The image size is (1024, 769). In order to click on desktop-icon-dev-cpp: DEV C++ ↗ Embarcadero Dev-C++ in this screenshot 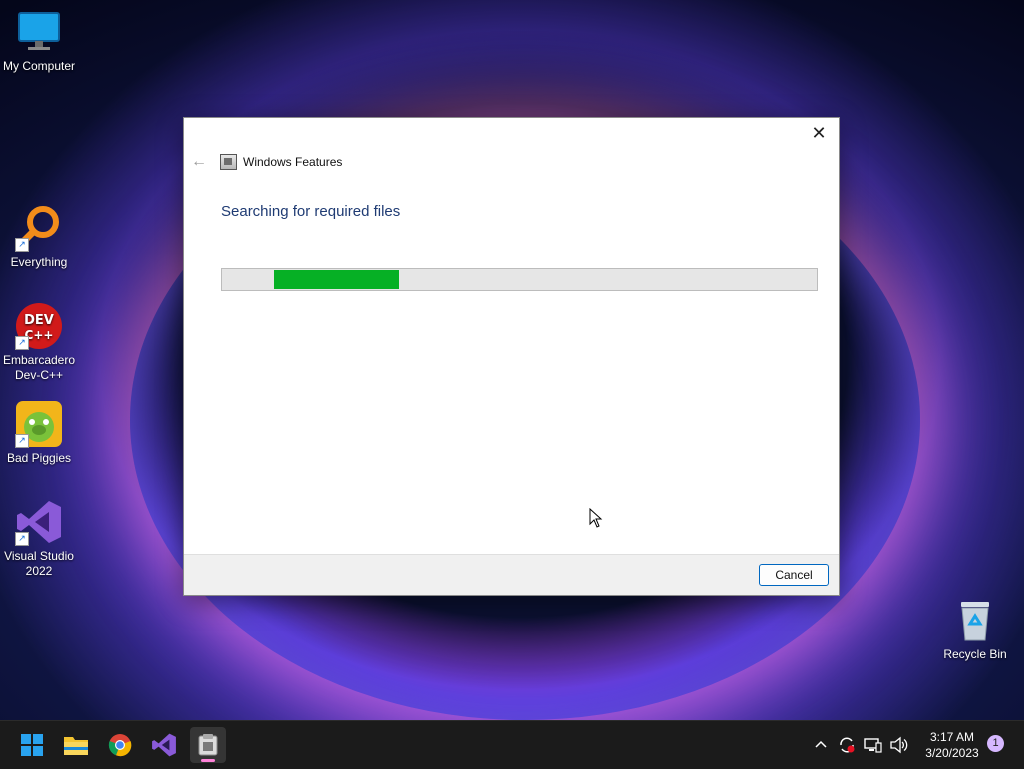, I will do `click(39, 342)`.